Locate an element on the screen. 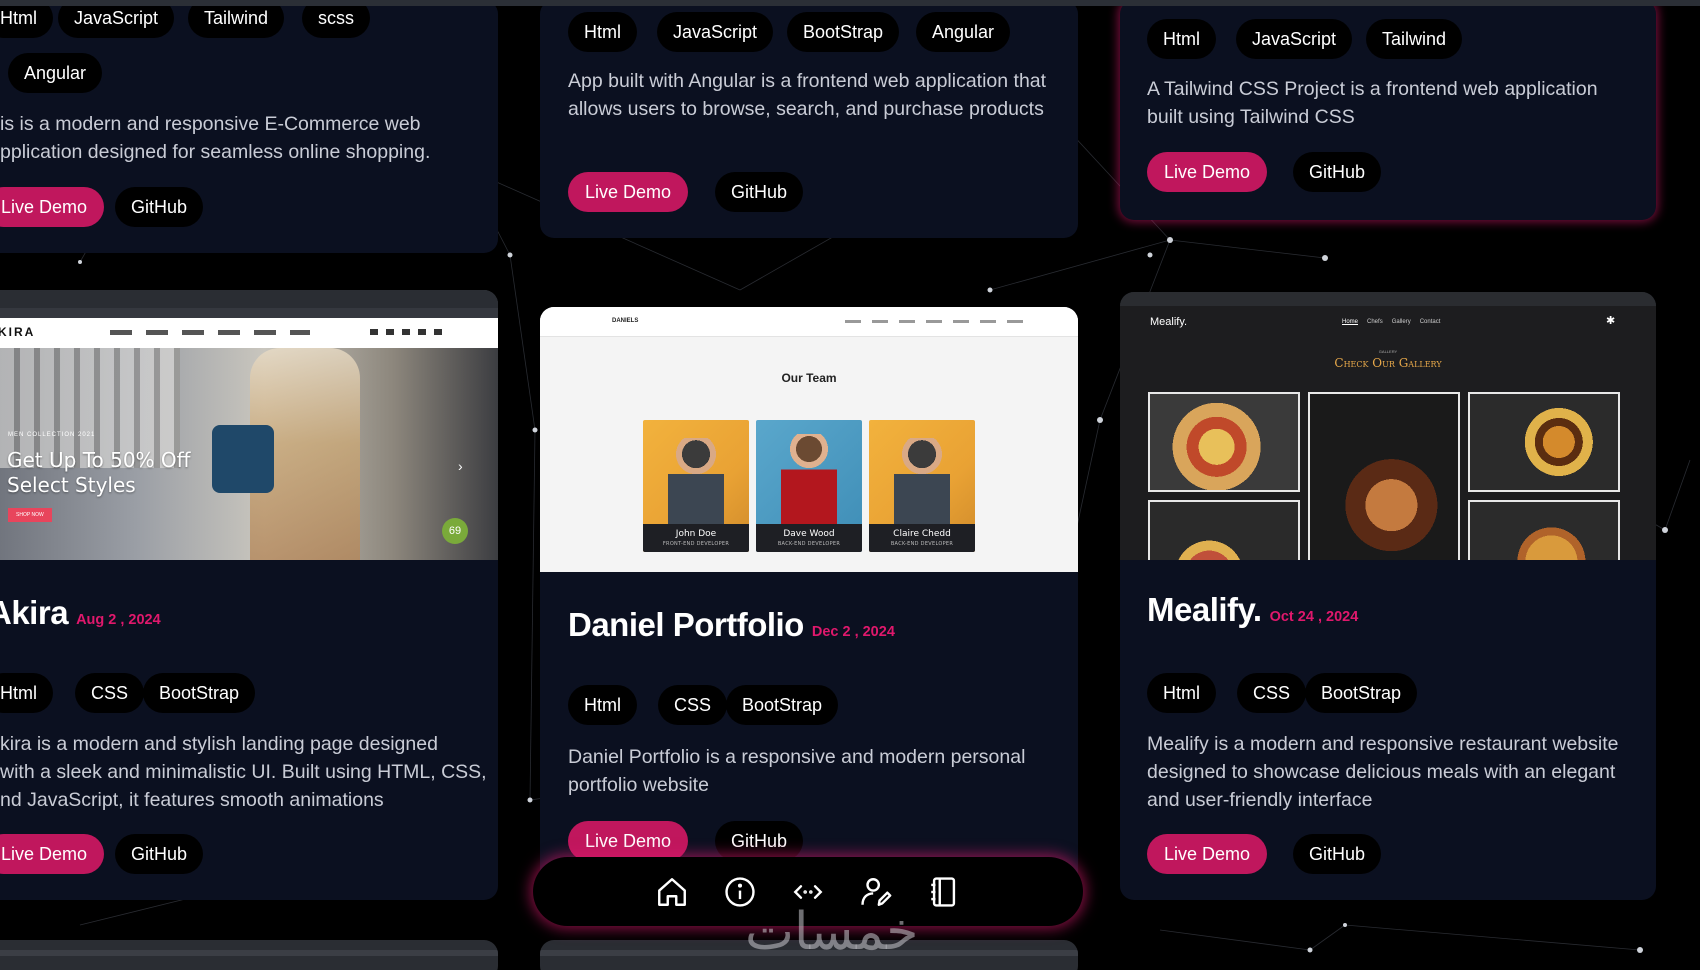  gallery-burger-image is located at coordinates (1544, 442).